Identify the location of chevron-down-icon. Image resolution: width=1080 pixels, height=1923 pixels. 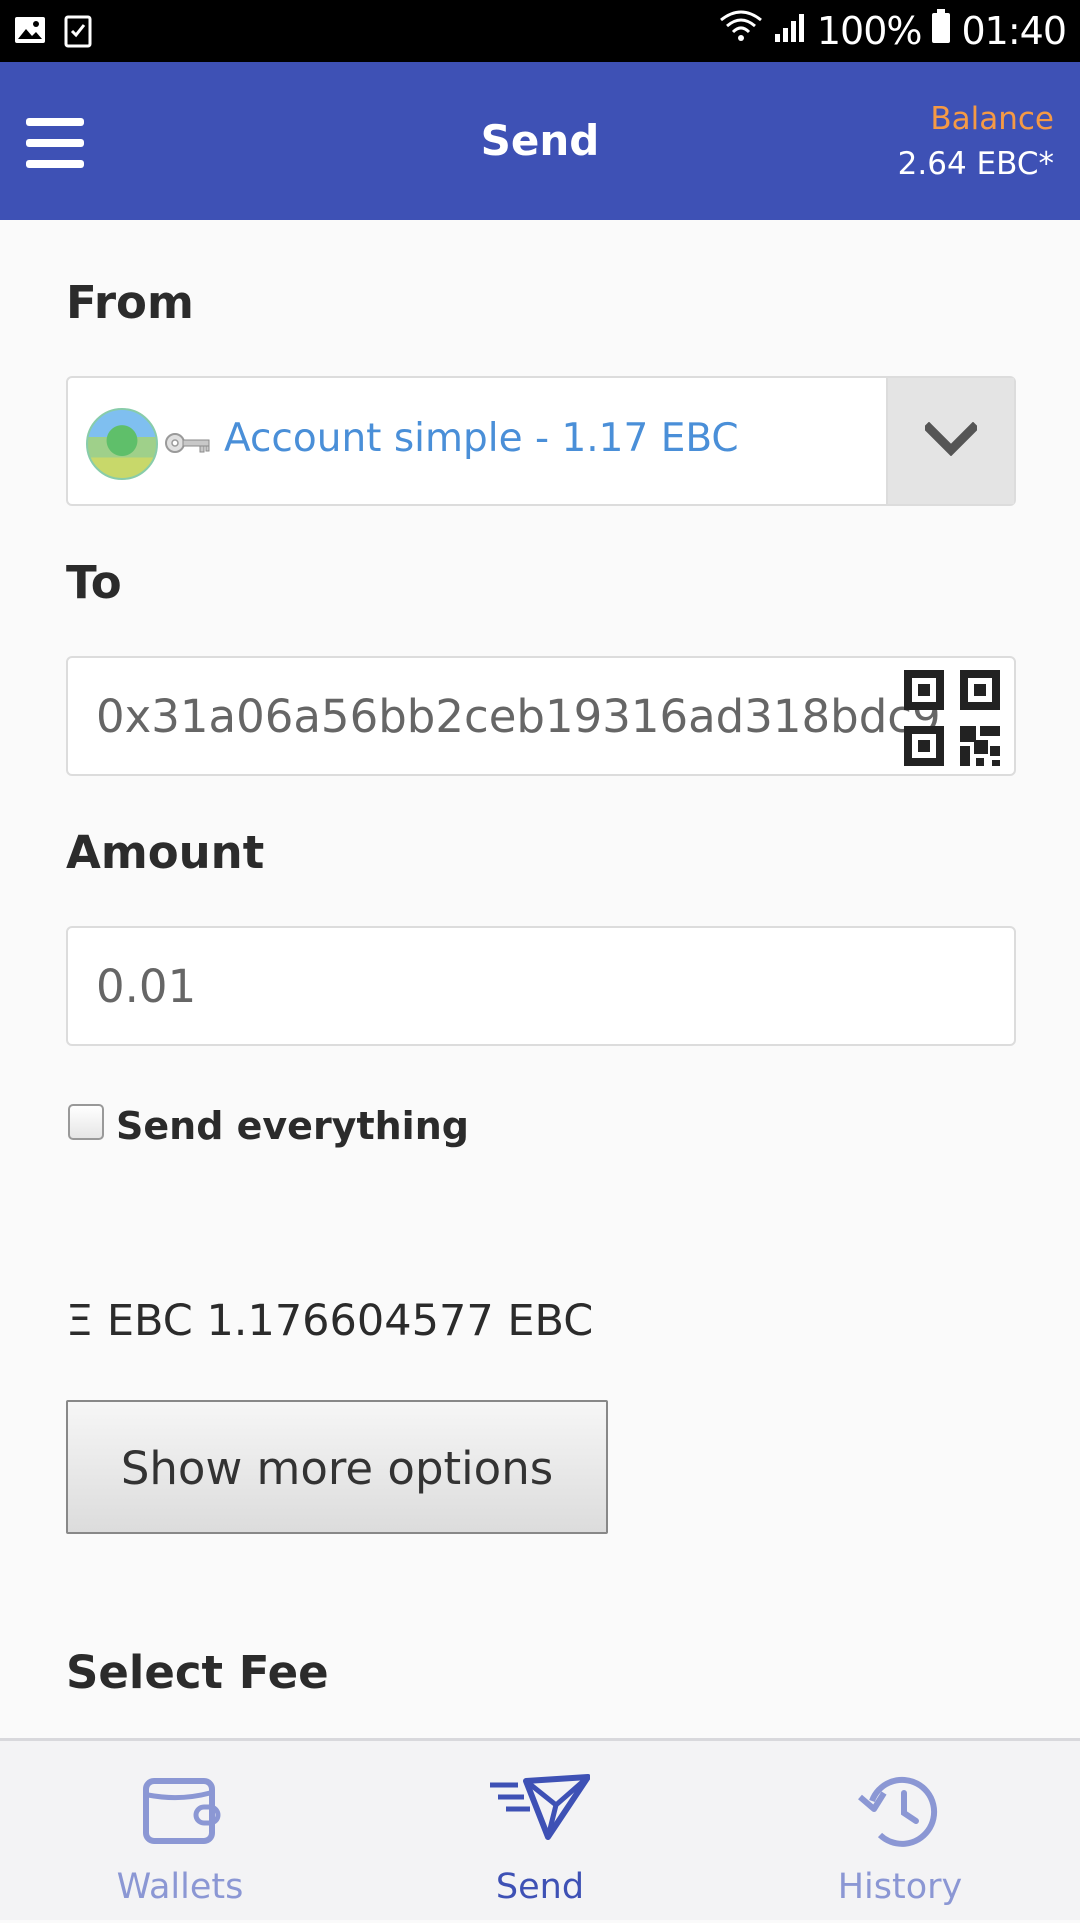
(951, 440).